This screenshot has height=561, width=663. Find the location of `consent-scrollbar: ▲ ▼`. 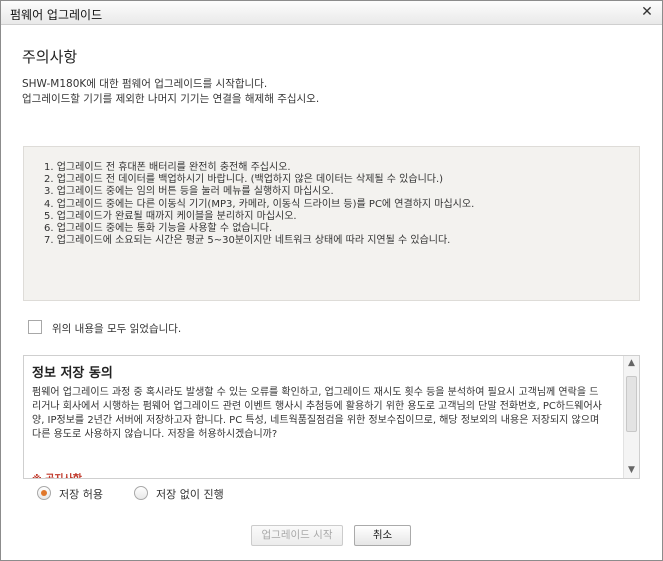

consent-scrollbar: ▲ ▼ is located at coordinates (631, 417).